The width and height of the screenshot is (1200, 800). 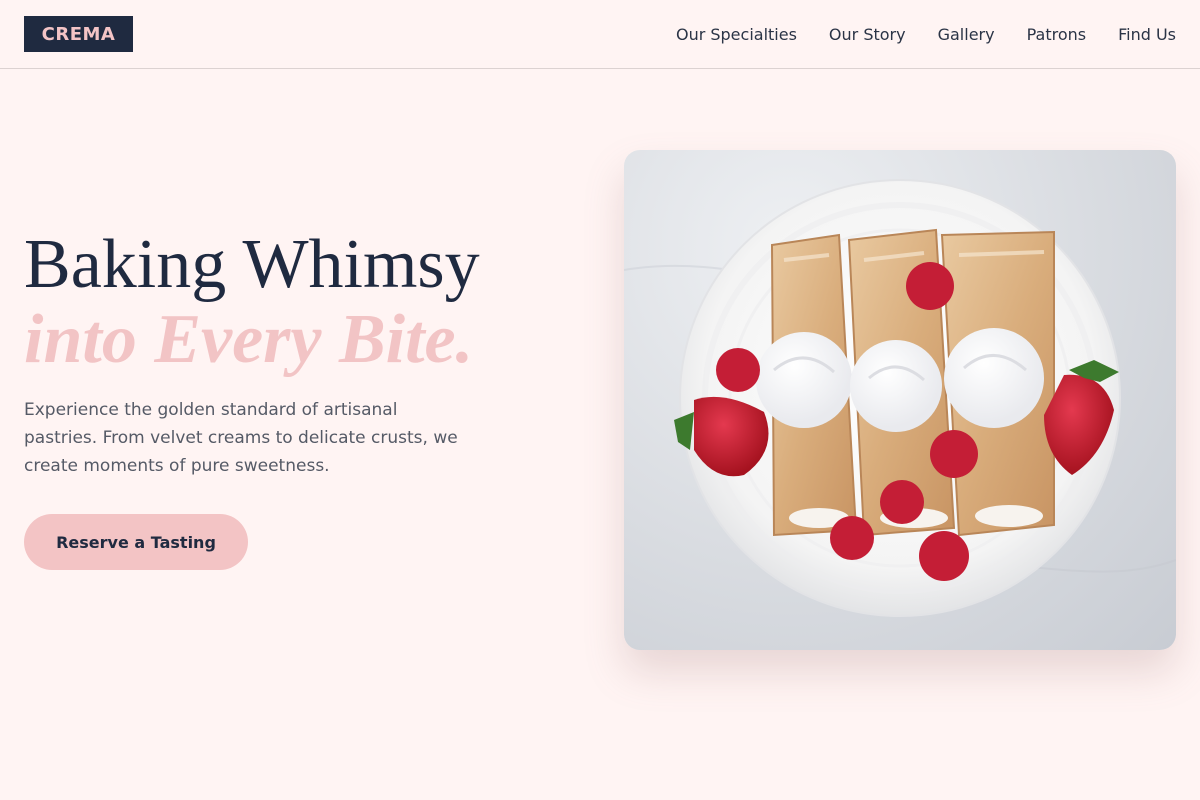 What do you see at coordinates (249, 339) in the screenshot?
I see `hero-title-line-2: into Every Bite.` at bounding box center [249, 339].